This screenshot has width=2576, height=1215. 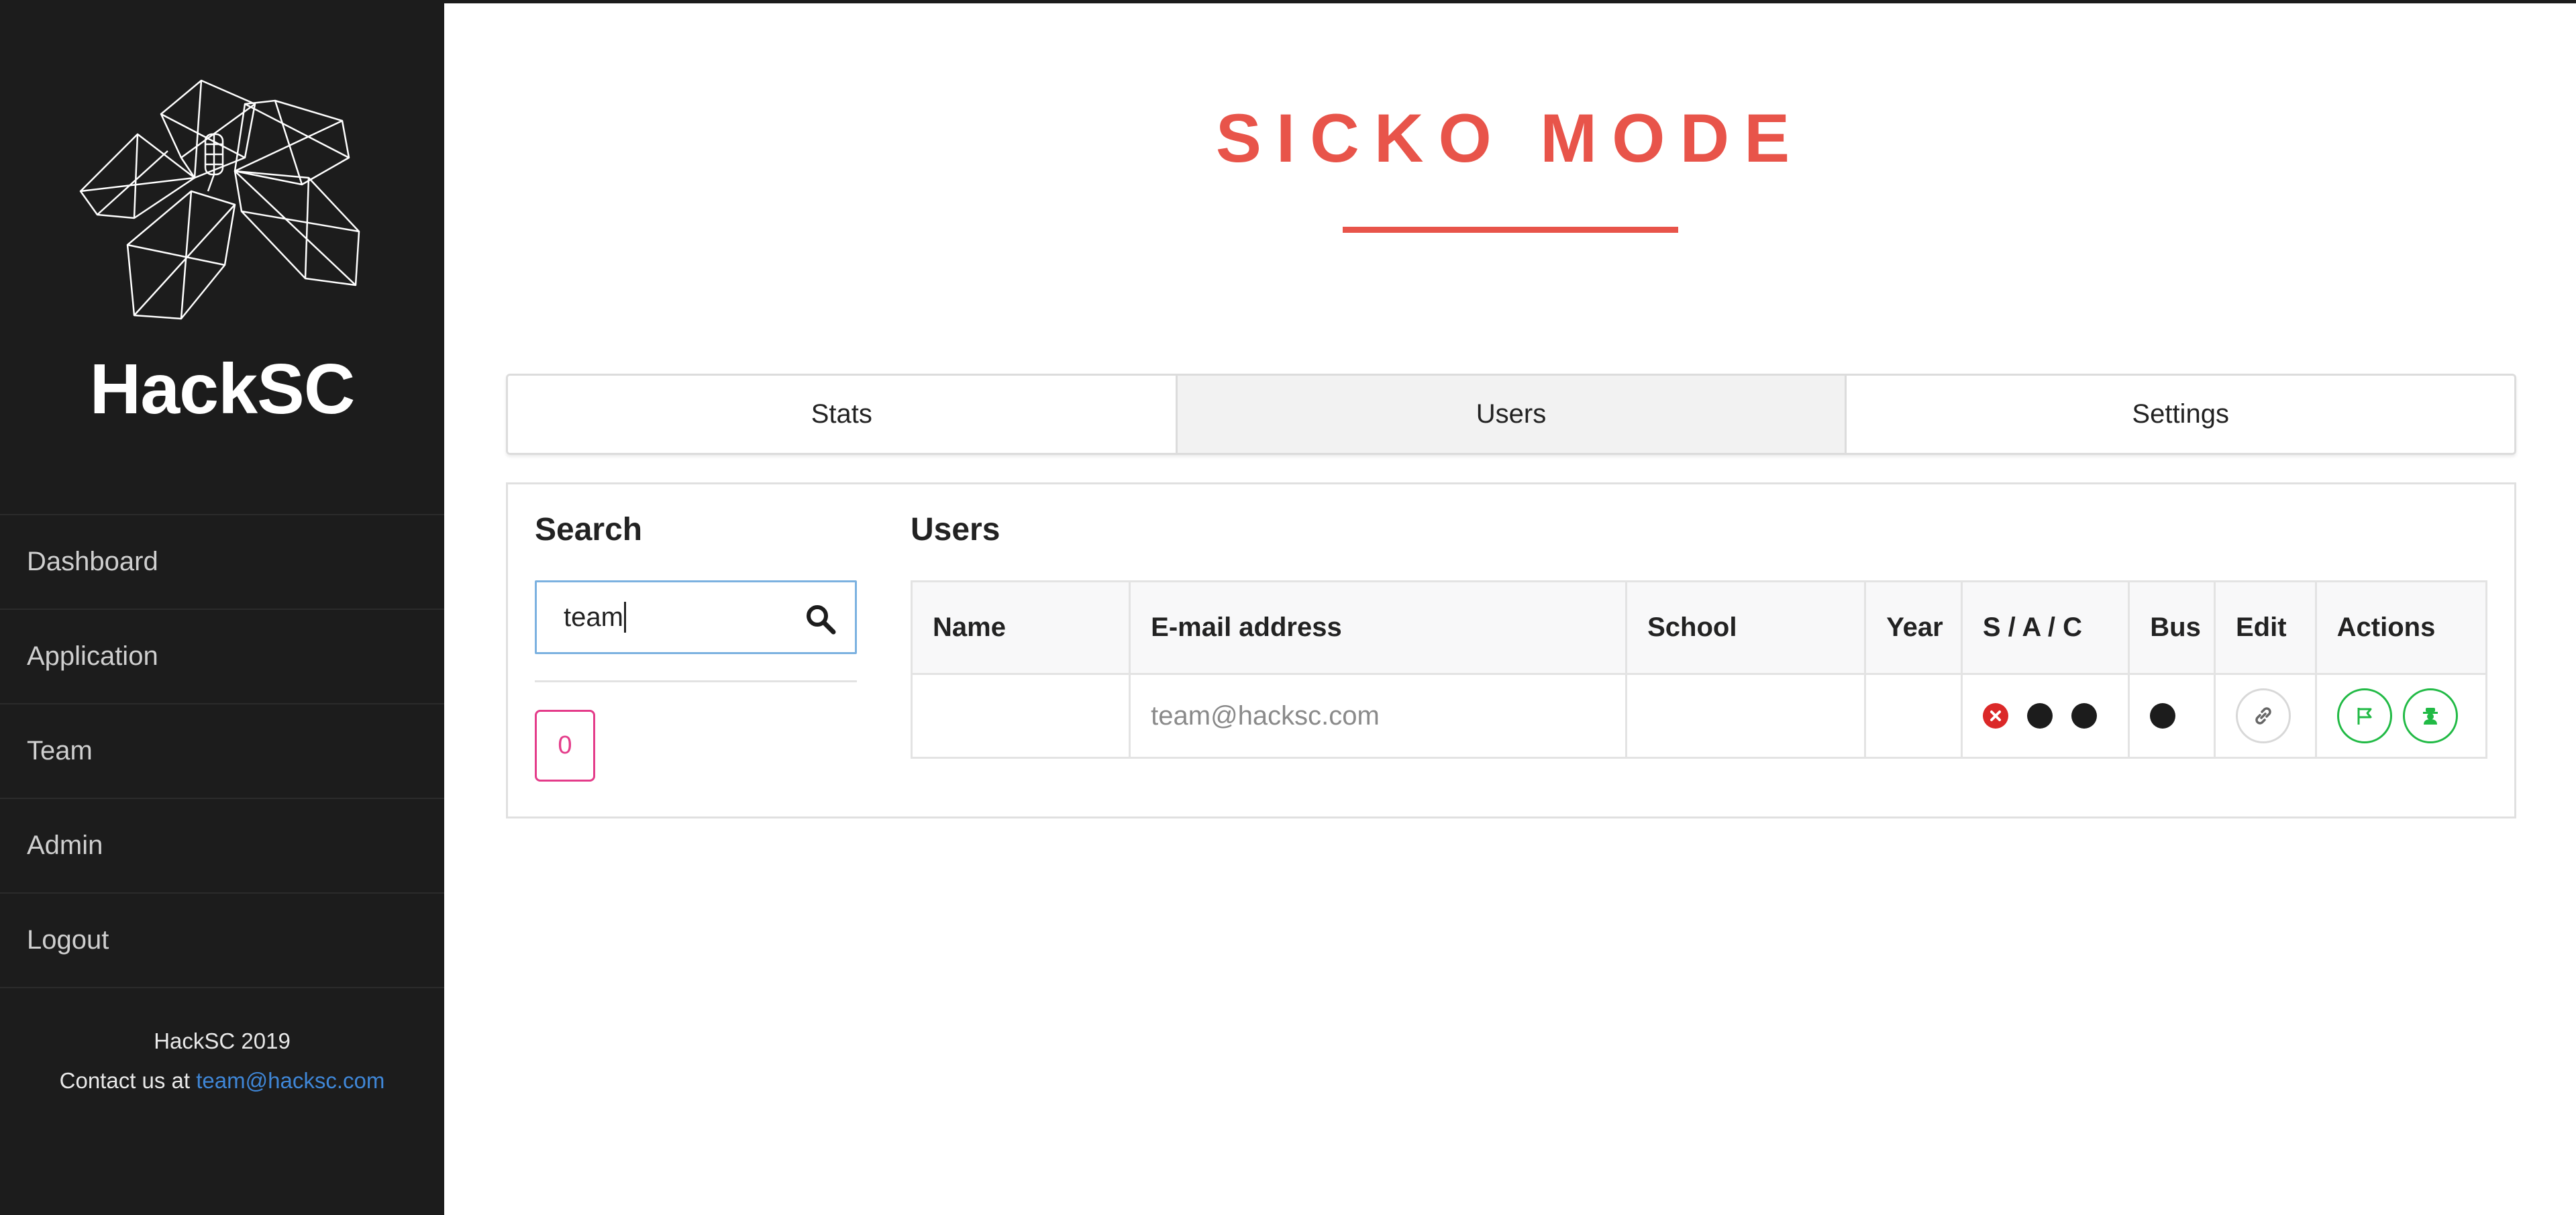 I want to click on sidebar-item-application: Application, so click(x=222, y=657).